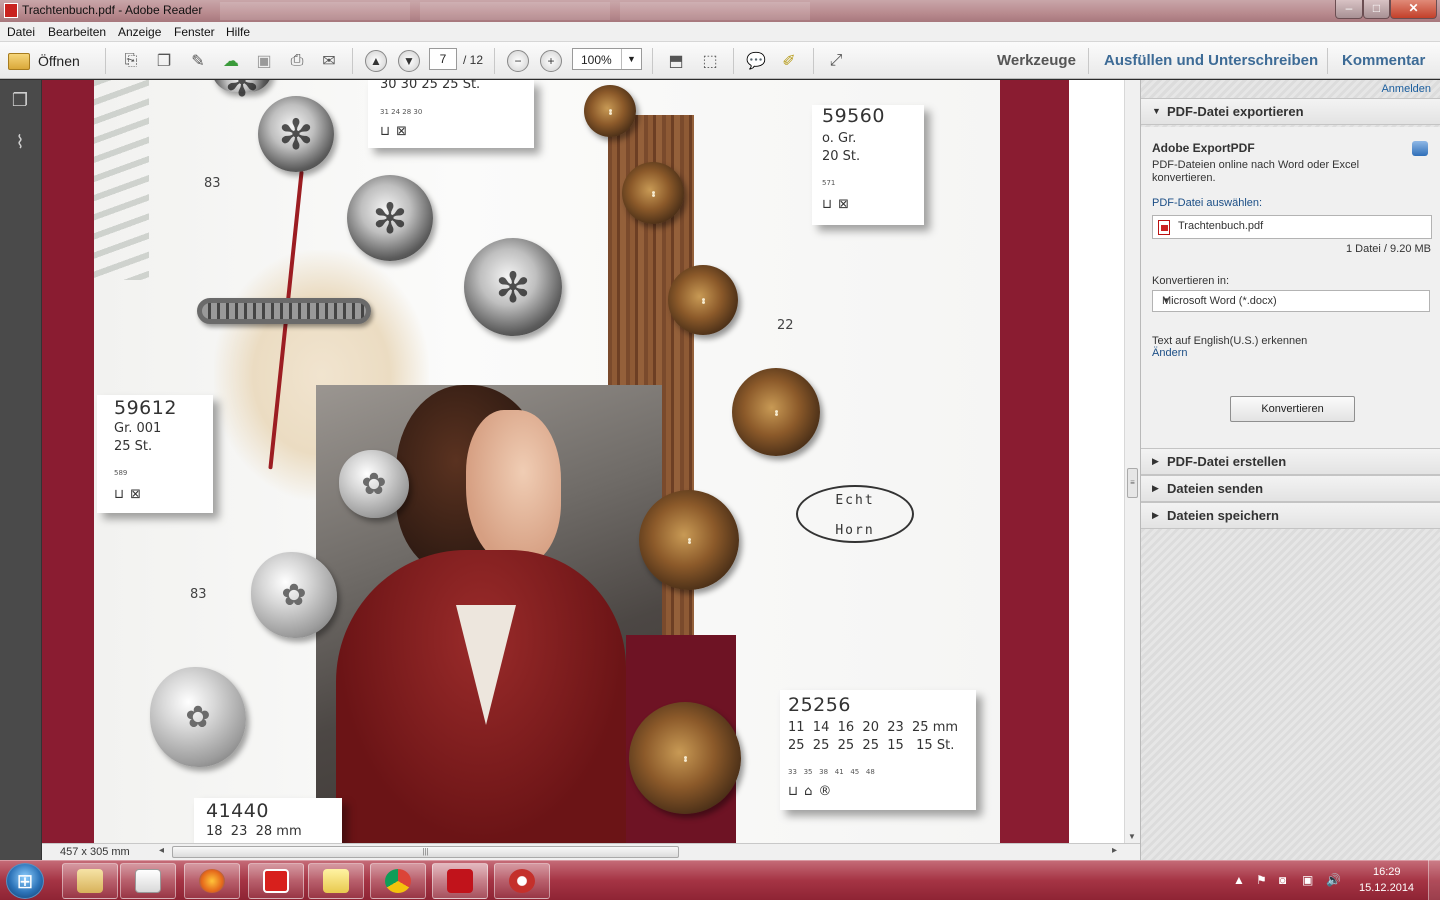 The width and height of the screenshot is (1440, 900). What do you see at coordinates (1387, 872) in the screenshot?
I see `clock-time: 16:29` at bounding box center [1387, 872].